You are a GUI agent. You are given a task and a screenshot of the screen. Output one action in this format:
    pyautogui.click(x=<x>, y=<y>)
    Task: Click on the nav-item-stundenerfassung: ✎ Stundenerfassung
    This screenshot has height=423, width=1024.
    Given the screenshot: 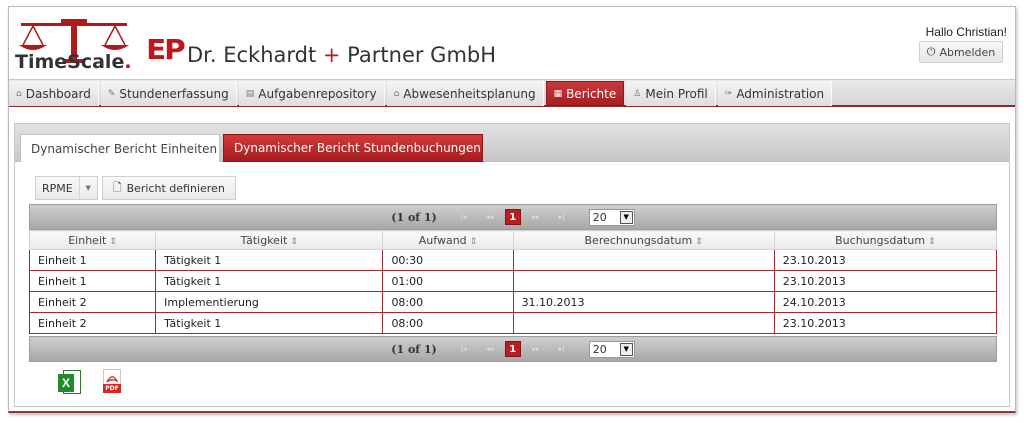 What is the action you would take?
    pyautogui.click(x=168, y=93)
    